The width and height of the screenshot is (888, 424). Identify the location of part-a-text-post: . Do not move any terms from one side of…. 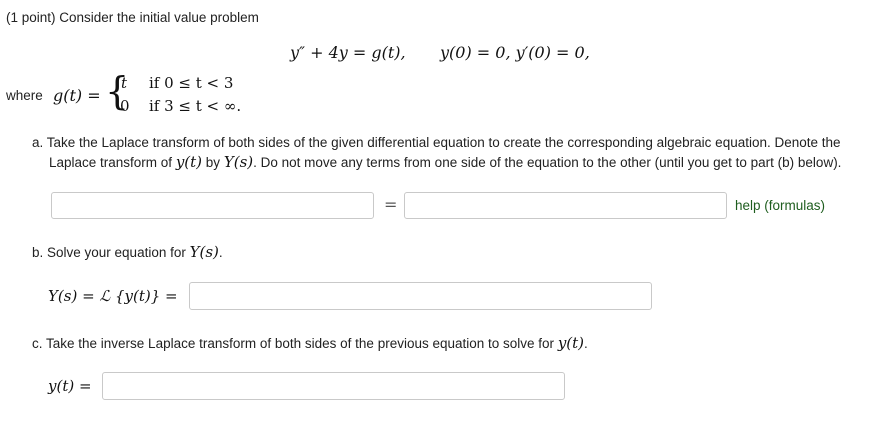
(547, 162).